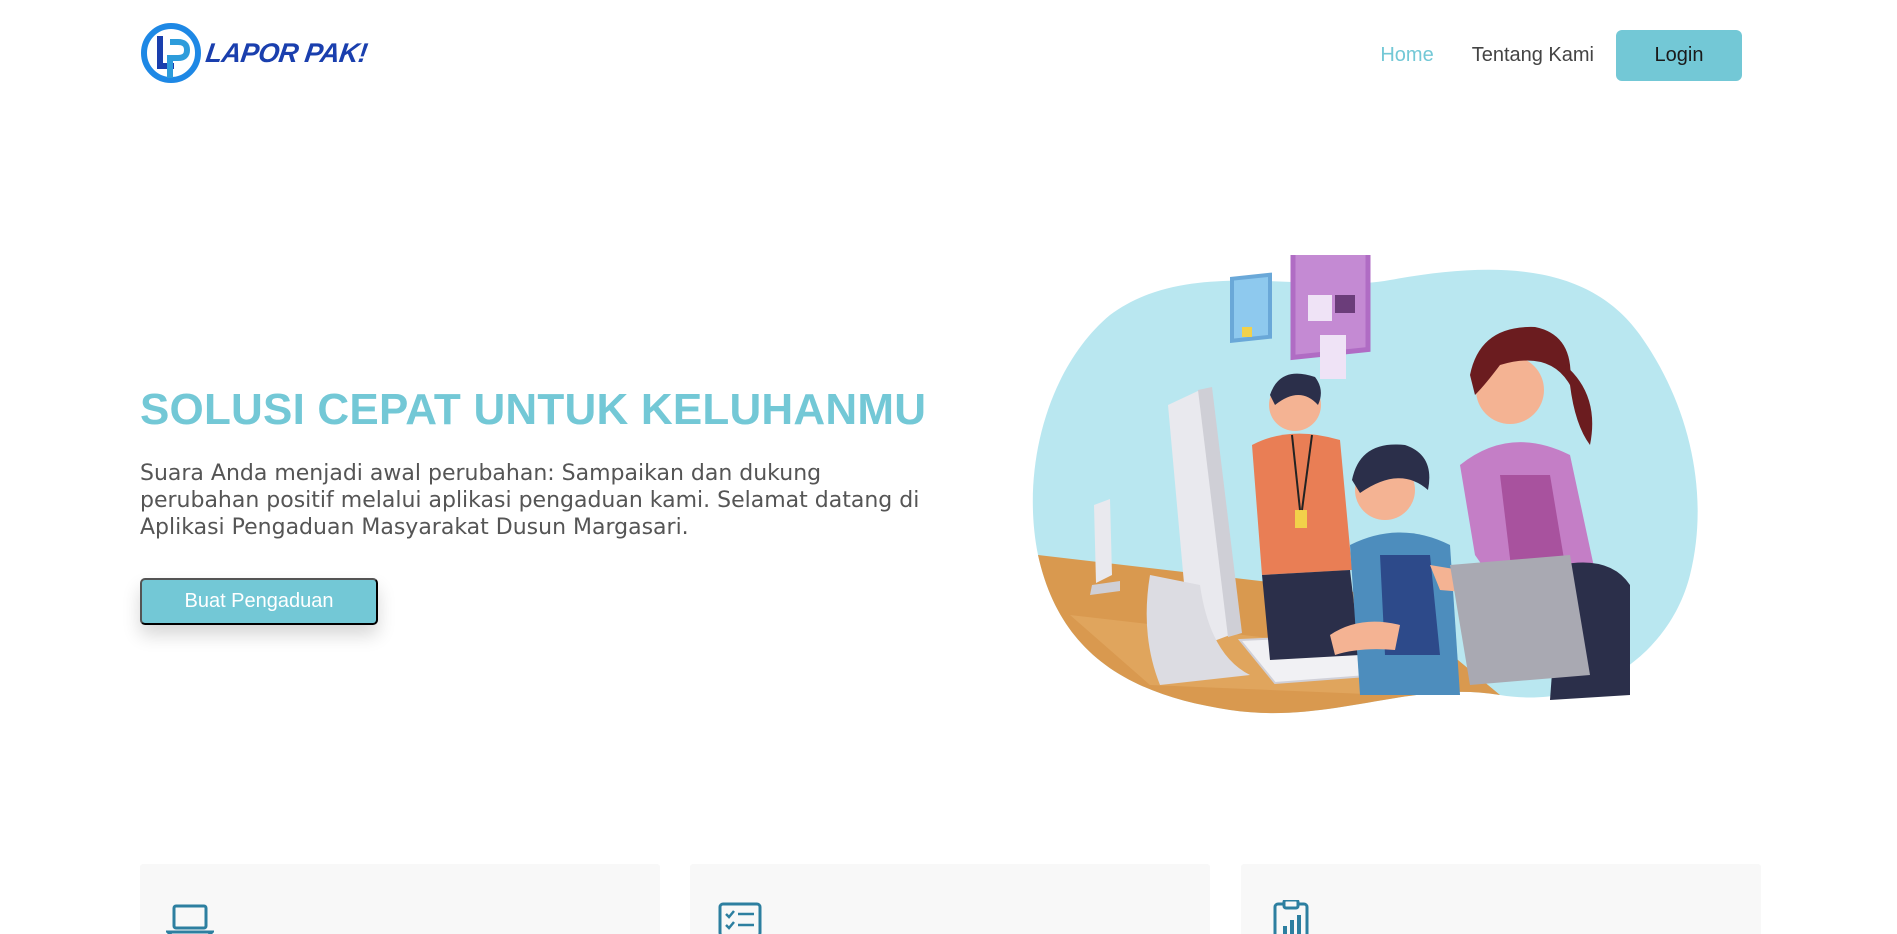 This screenshot has width=1897, height=934. Describe the element at coordinates (1291, 917) in the screenshot. I see `clipboard-chart-icon` at that location.